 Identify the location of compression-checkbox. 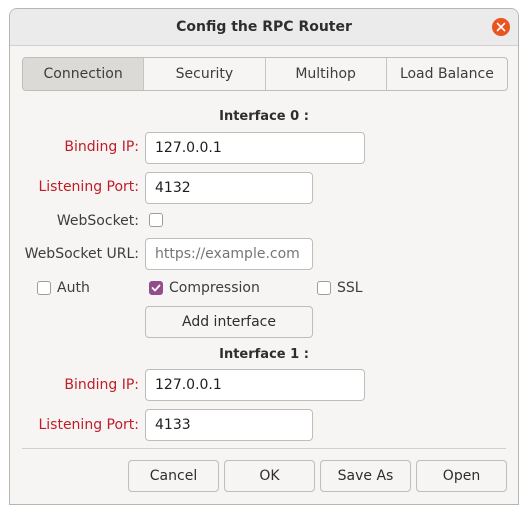
(156, 288).